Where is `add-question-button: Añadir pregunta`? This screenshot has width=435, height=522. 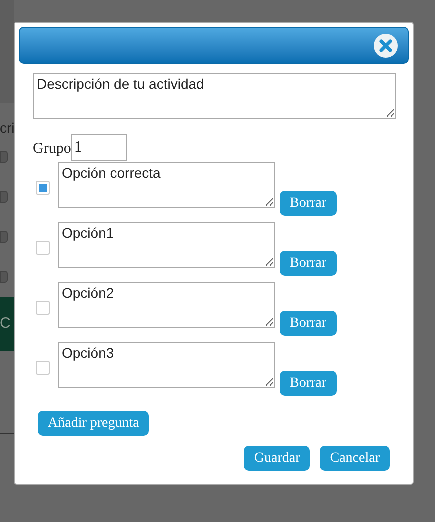
add-question-button: Añadir pregunta is located at coordinates (94, 423).